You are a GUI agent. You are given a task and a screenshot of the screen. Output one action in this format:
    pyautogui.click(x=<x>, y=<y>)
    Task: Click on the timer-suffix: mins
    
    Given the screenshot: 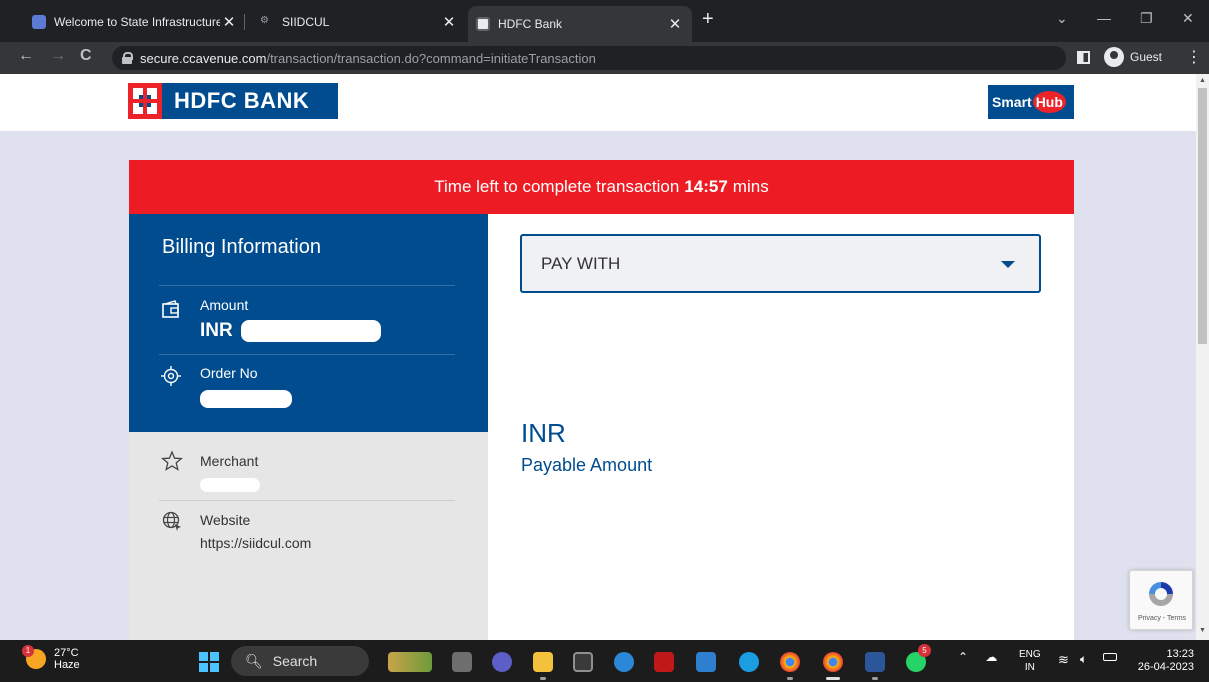 What is the action you would take?
    pyautogui.click(x=750, y=186)
    